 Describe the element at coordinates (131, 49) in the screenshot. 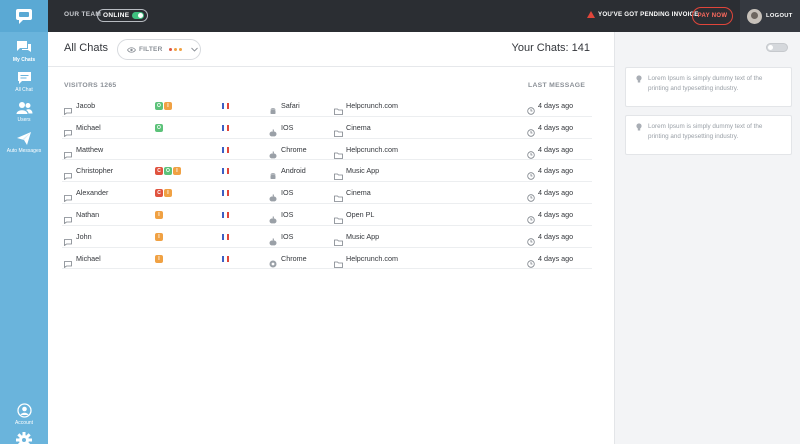

I see `eye-icon` at that location.